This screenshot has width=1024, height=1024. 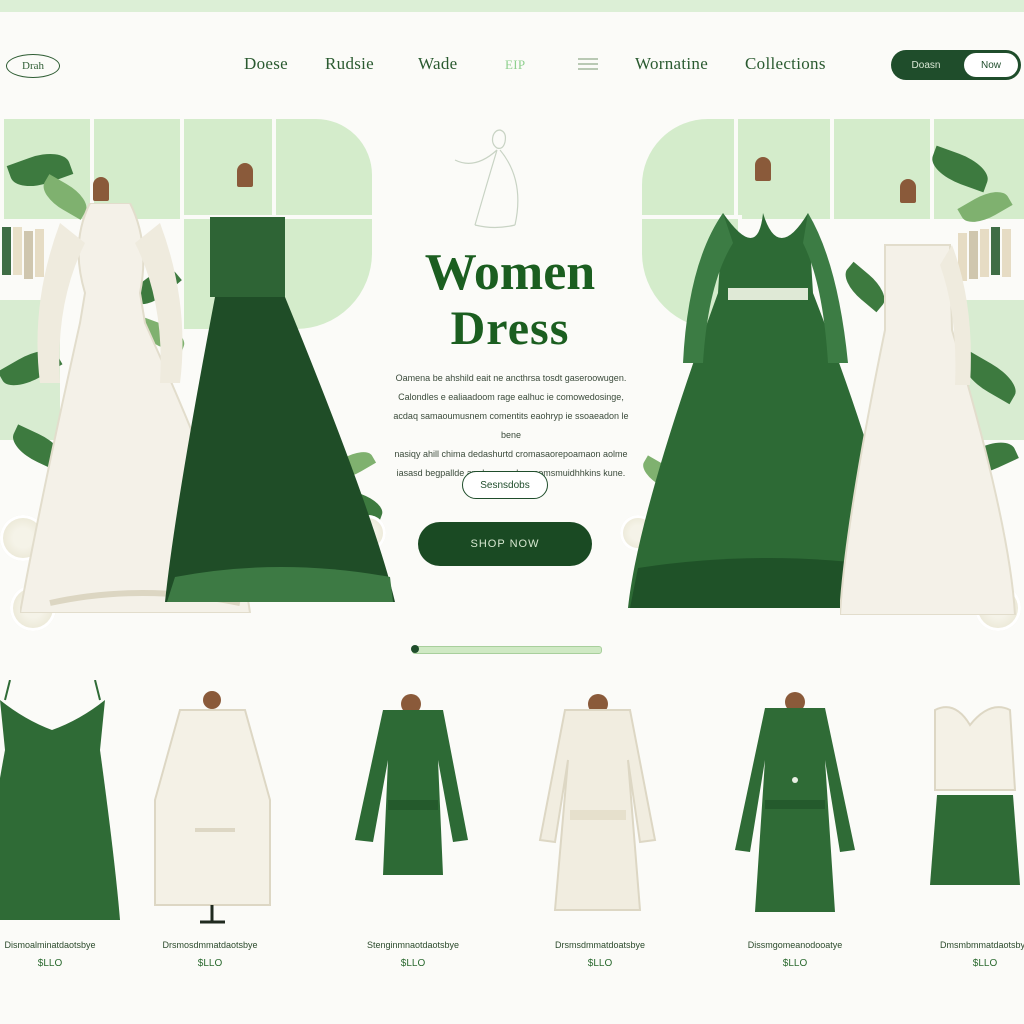 I want to click on product-card: Drsmsdmmatdoatsbye $LLO, so click(x=600, y=830).